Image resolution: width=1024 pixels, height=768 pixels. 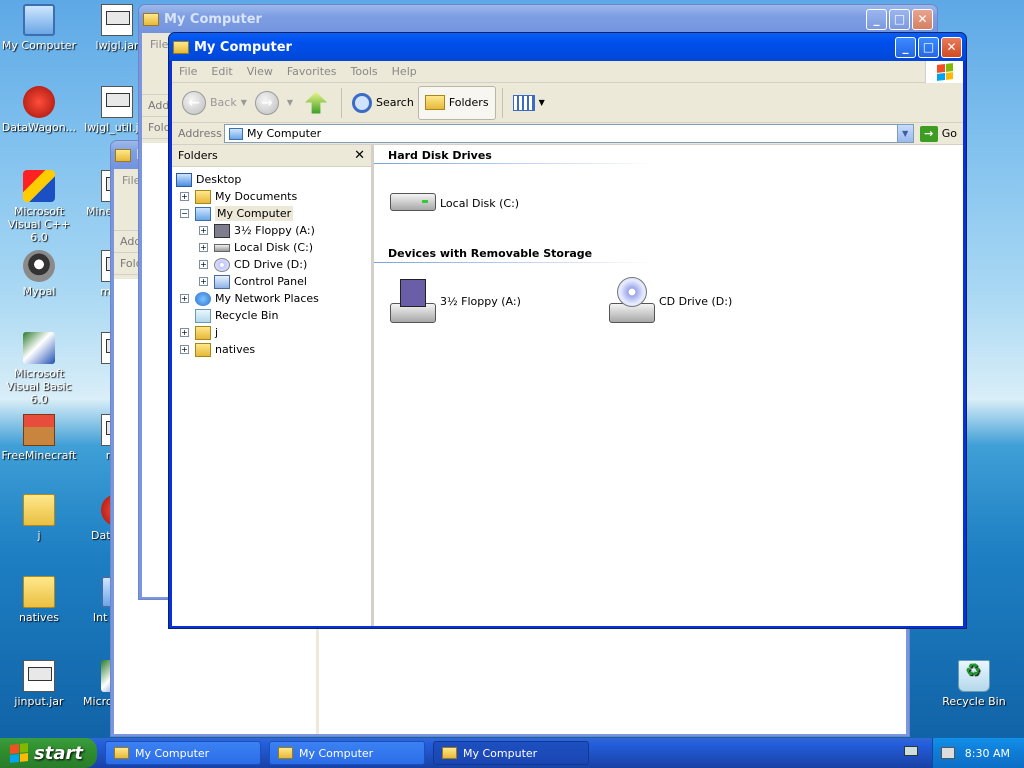 I want to click on tree-item-natives: + natives, so click(x=271, y=349).